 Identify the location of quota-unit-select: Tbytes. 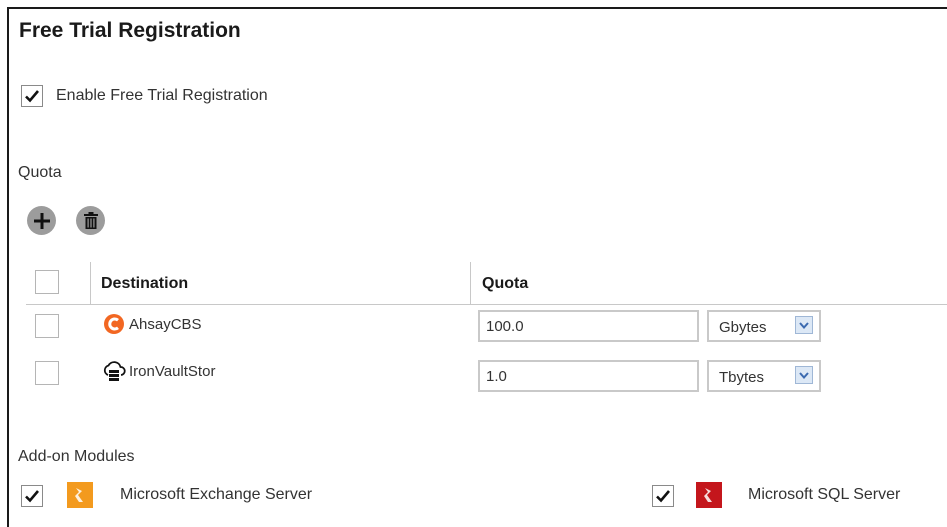
(764, 376).